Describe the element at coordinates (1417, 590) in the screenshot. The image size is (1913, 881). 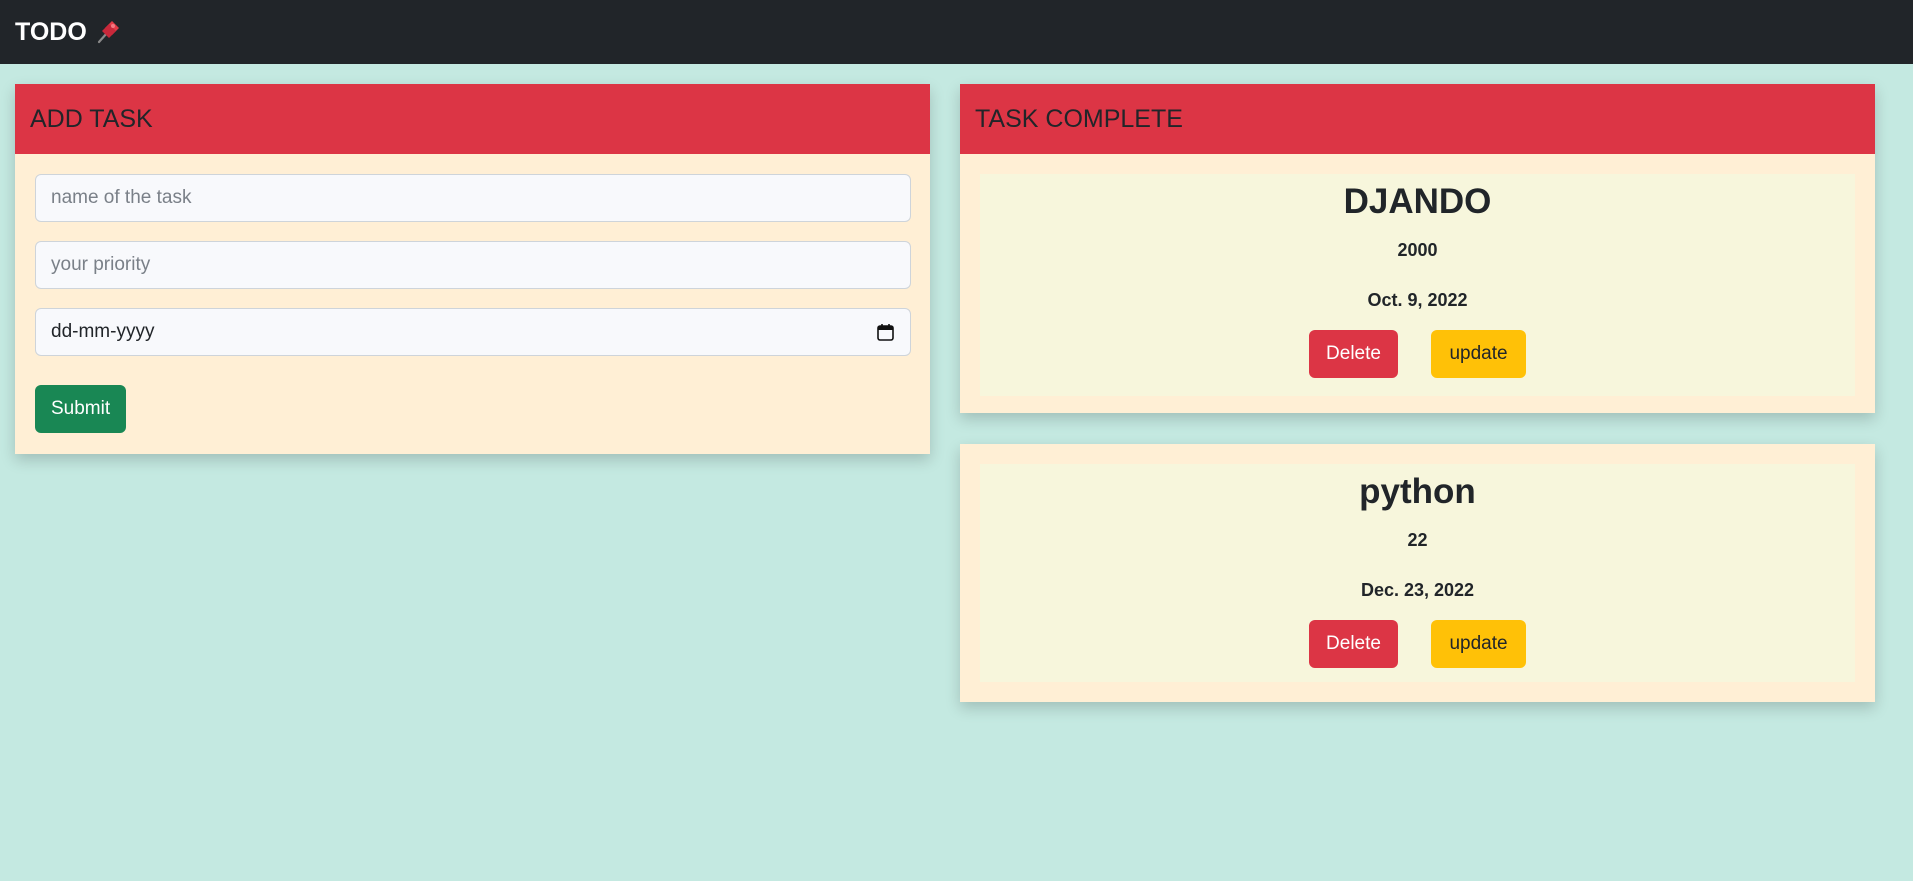
I see `task-date: Dec. 23, 2022` at that location.